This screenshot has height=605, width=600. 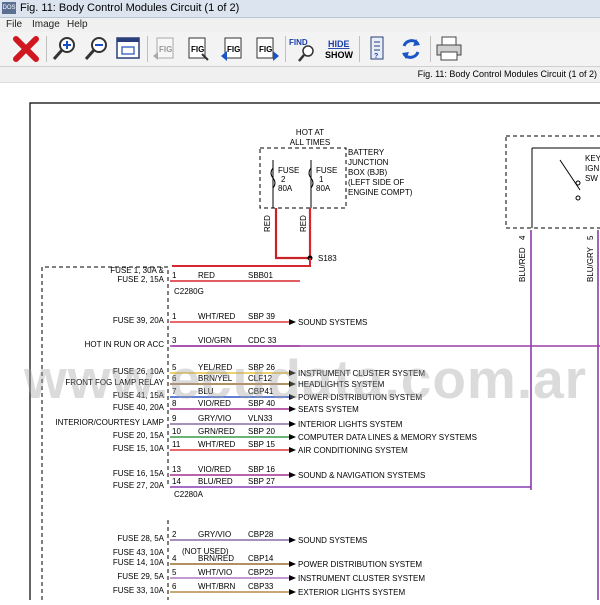 I want to click on fuse-b-2: 1, so click(x=321, y=179).